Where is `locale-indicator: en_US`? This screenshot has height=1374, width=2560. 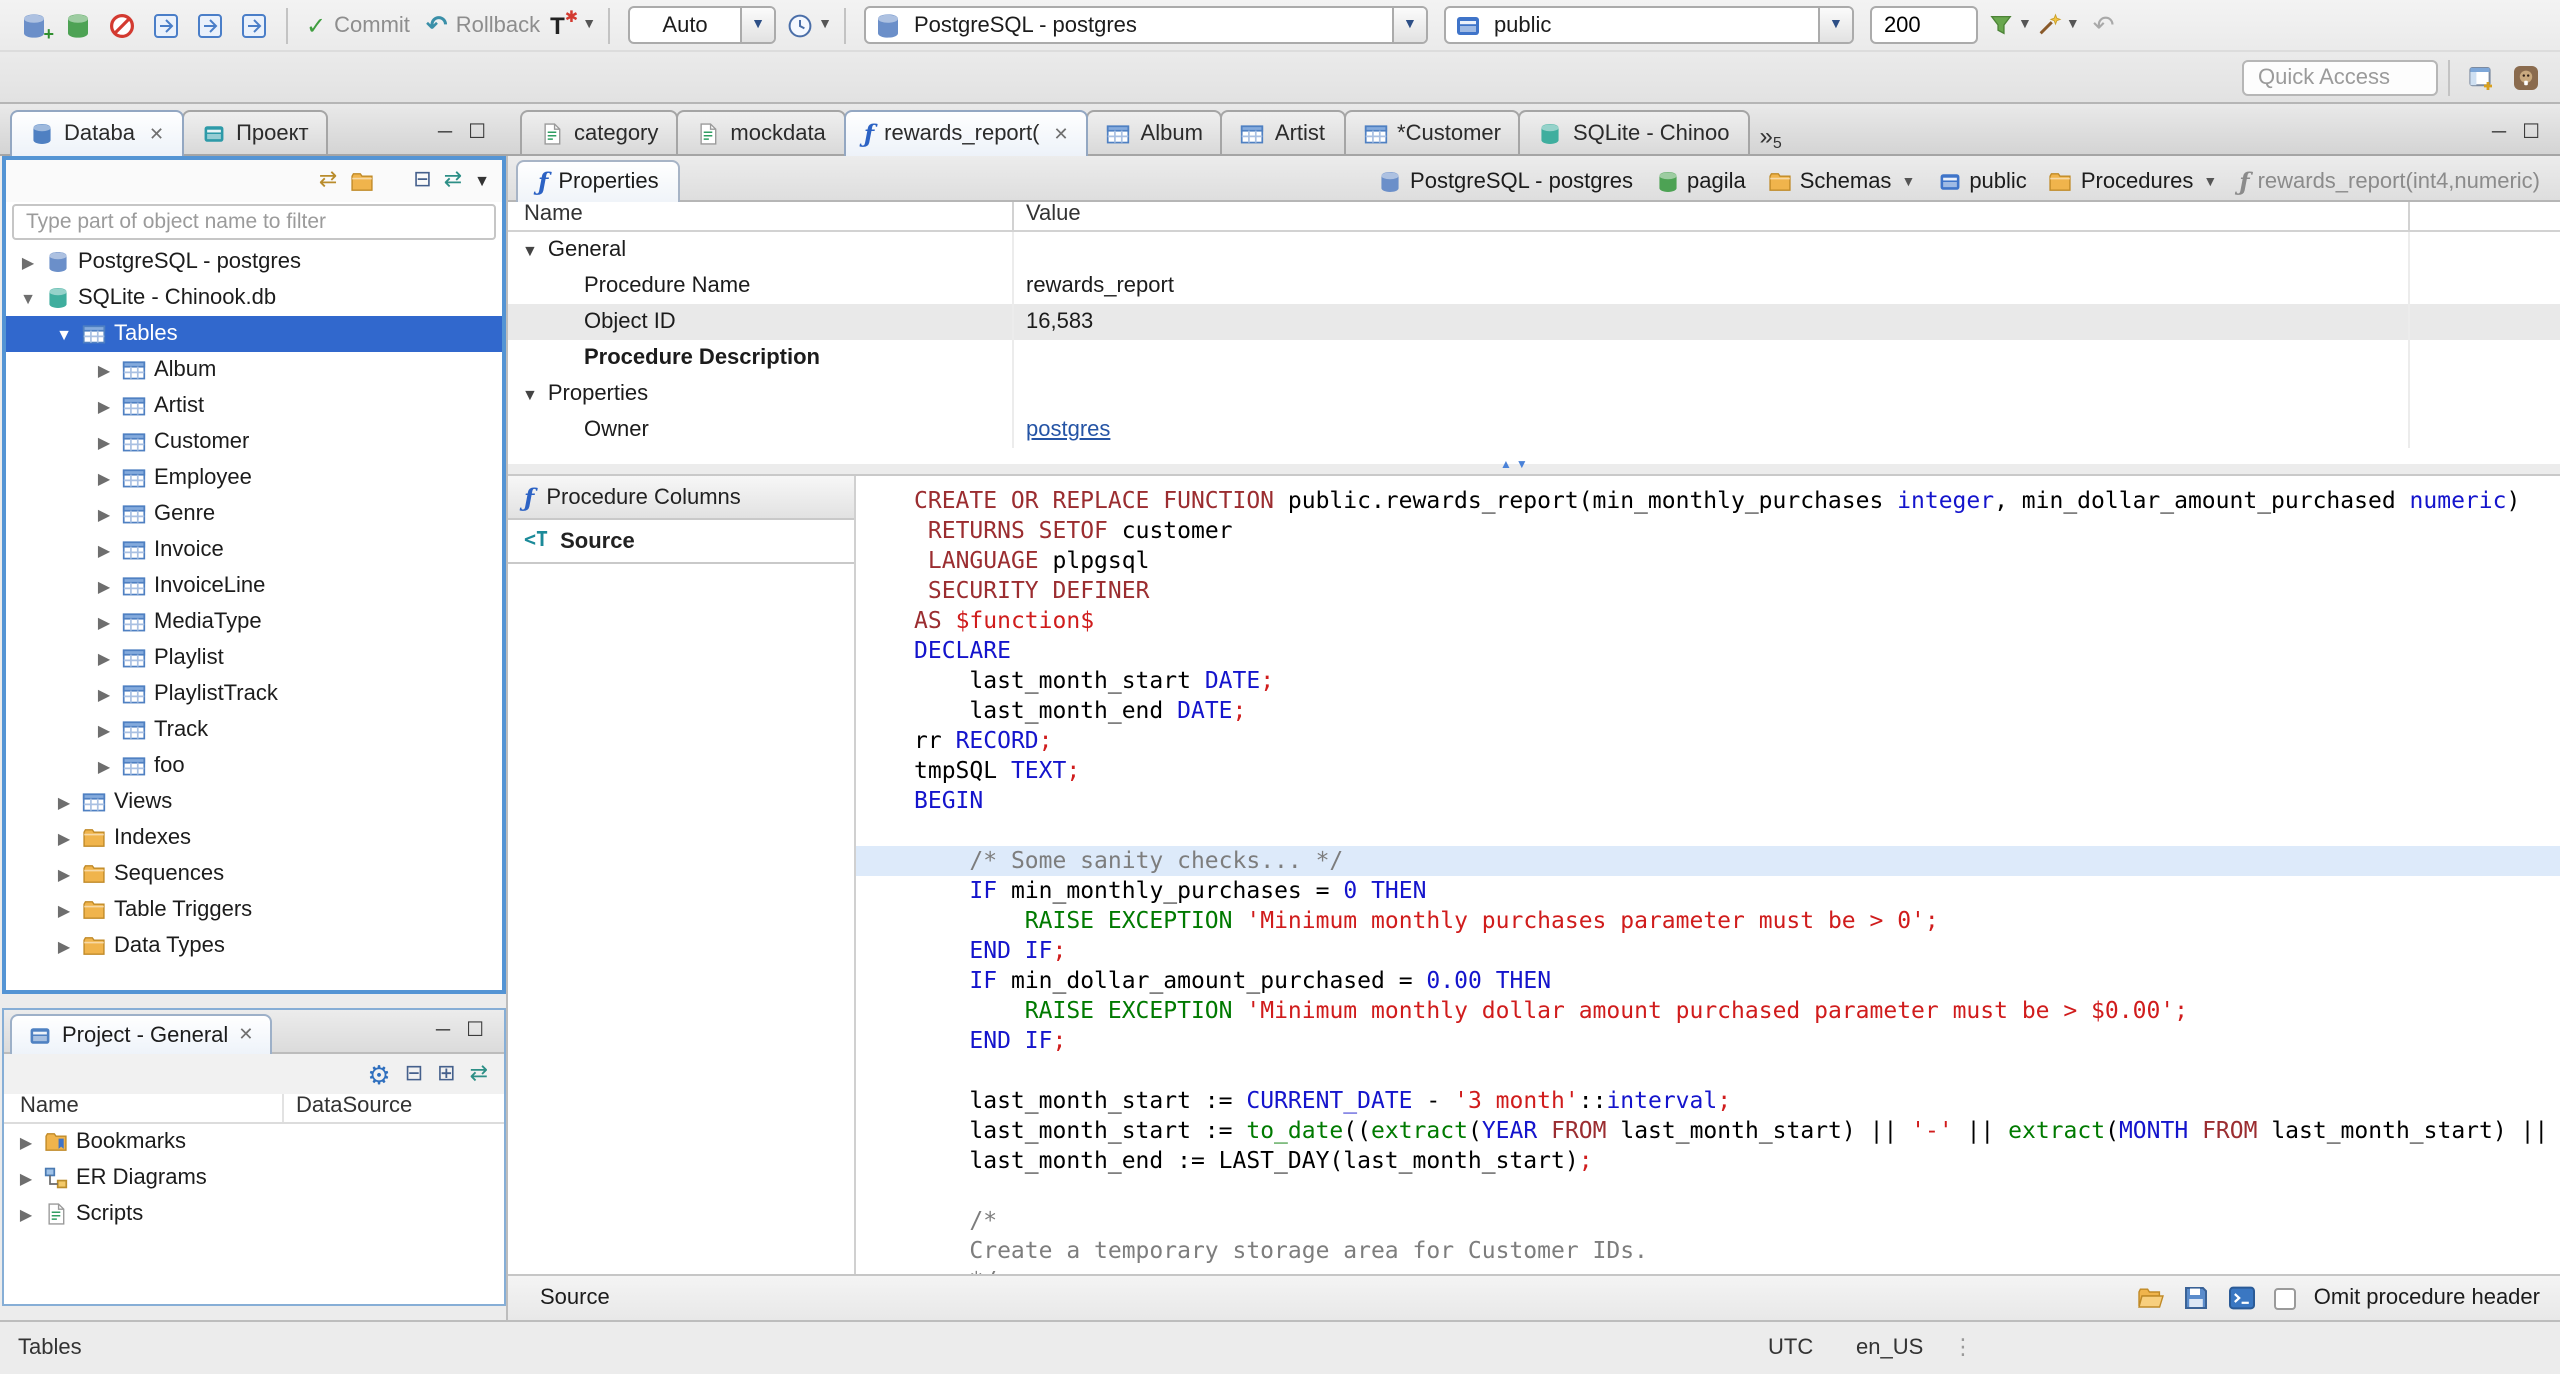
locale-indicator: en_US is located at coordinates (1889, 1348).